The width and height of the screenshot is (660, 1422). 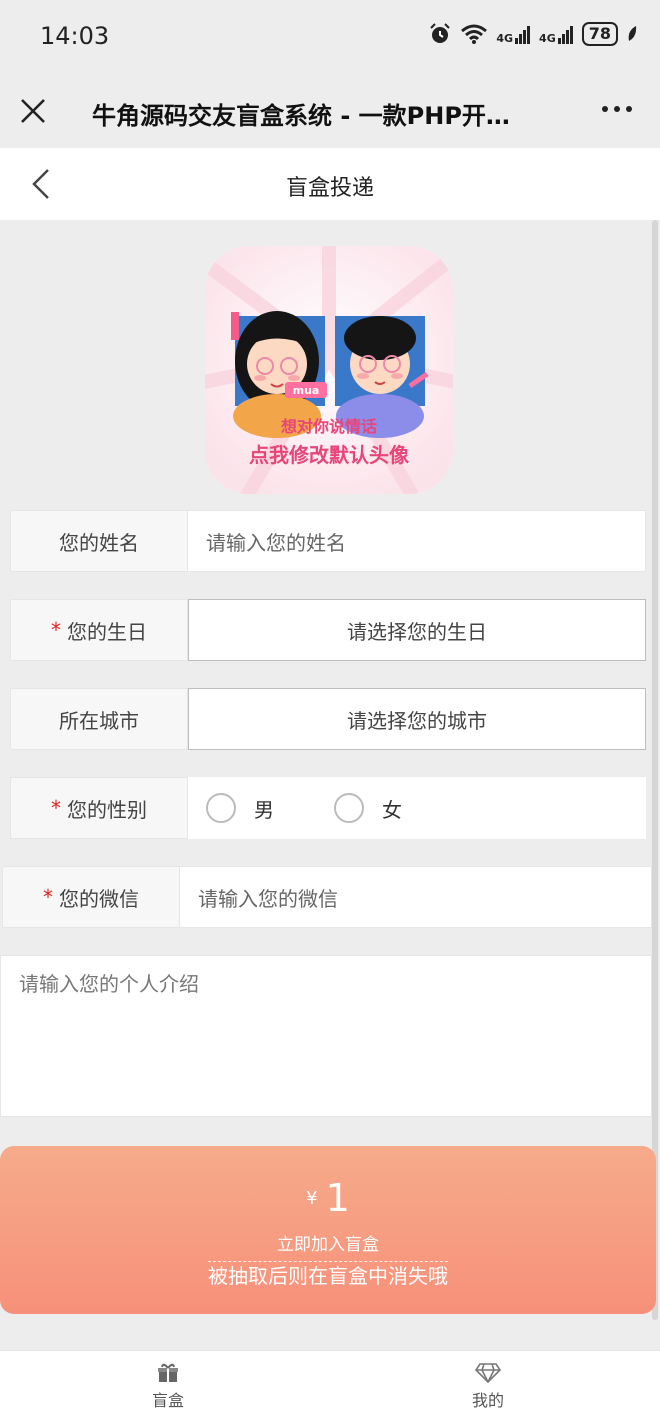 I want to click on currency-symbol: ¥, so click(x=312, y=1198).